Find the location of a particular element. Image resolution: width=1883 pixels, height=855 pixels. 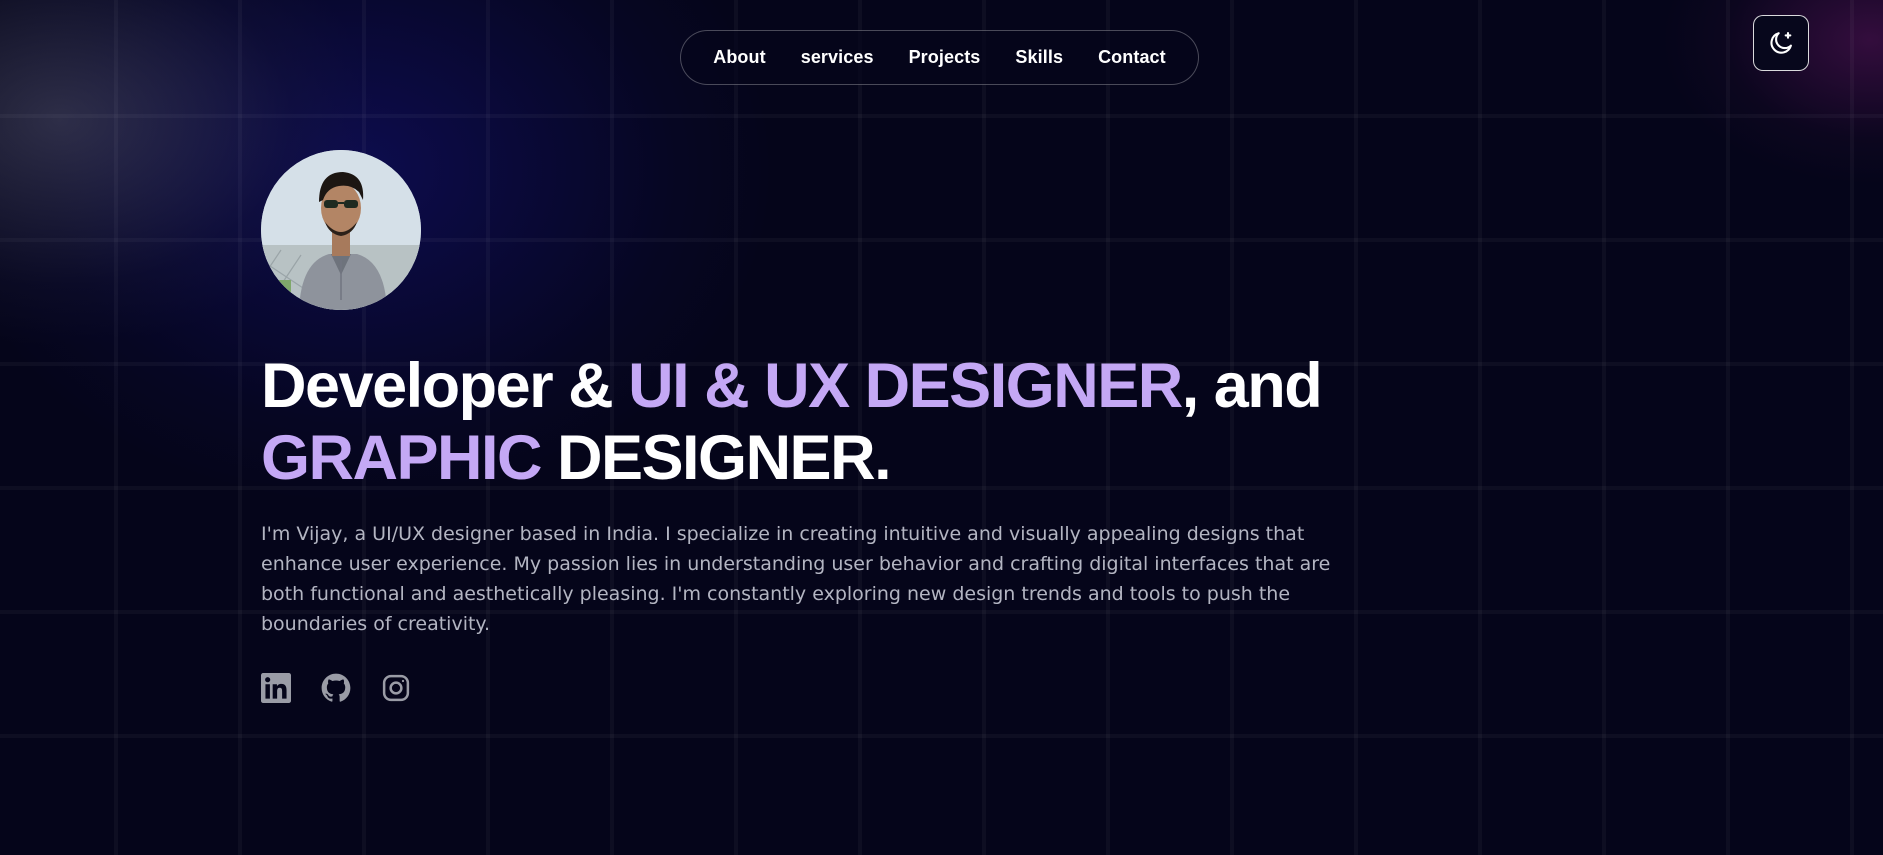

instagram-icon is located at coordinates (396, 688).